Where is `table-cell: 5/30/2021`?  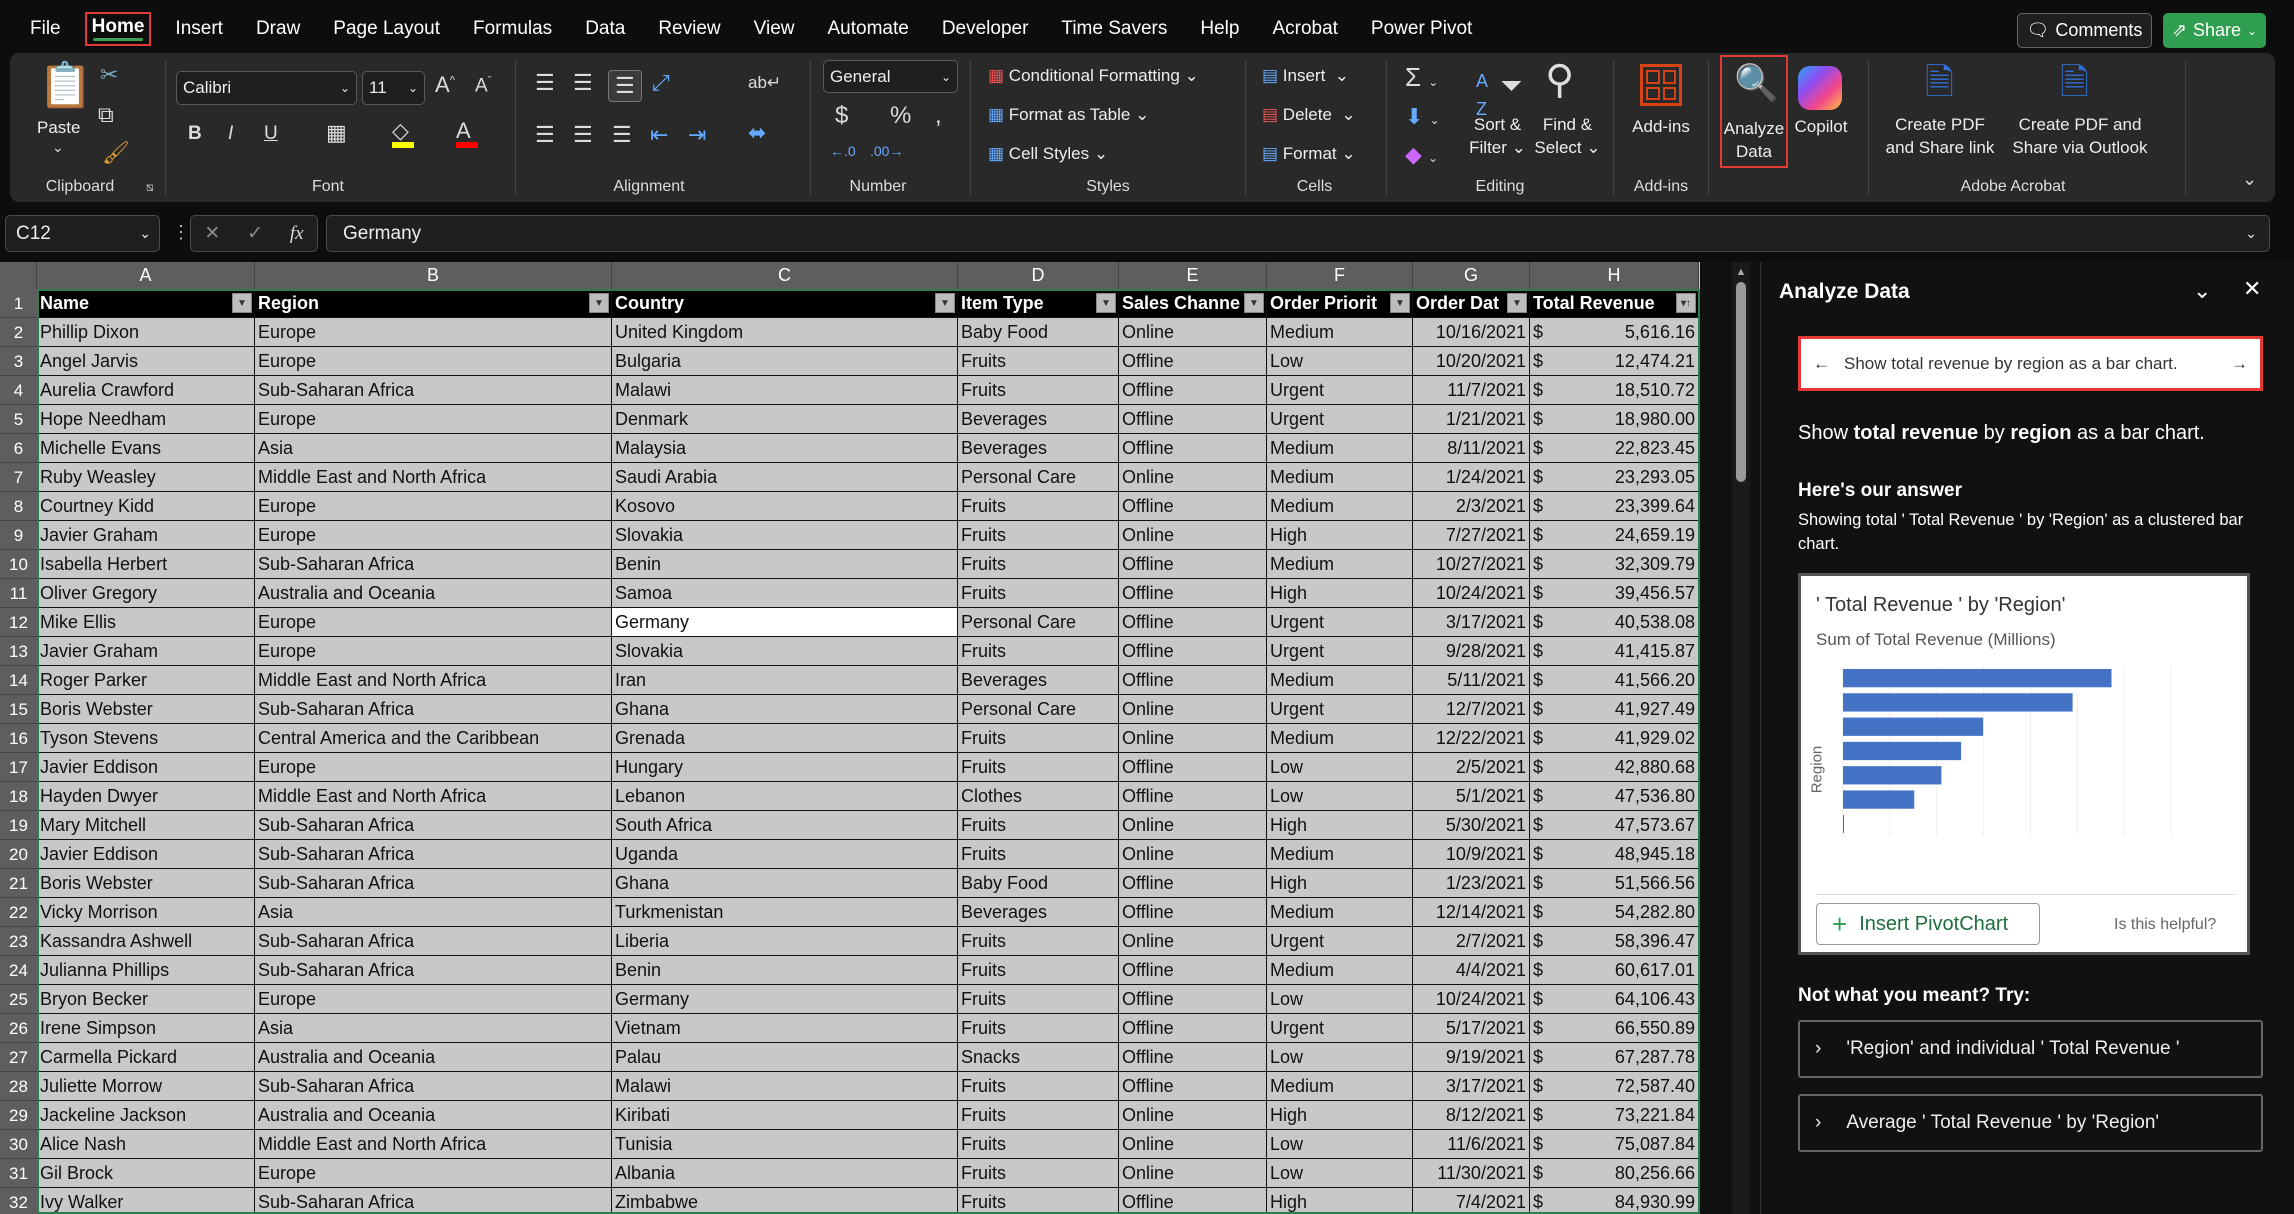
table-cell: 5/30/2021 is located at coordinates (1471, 825).